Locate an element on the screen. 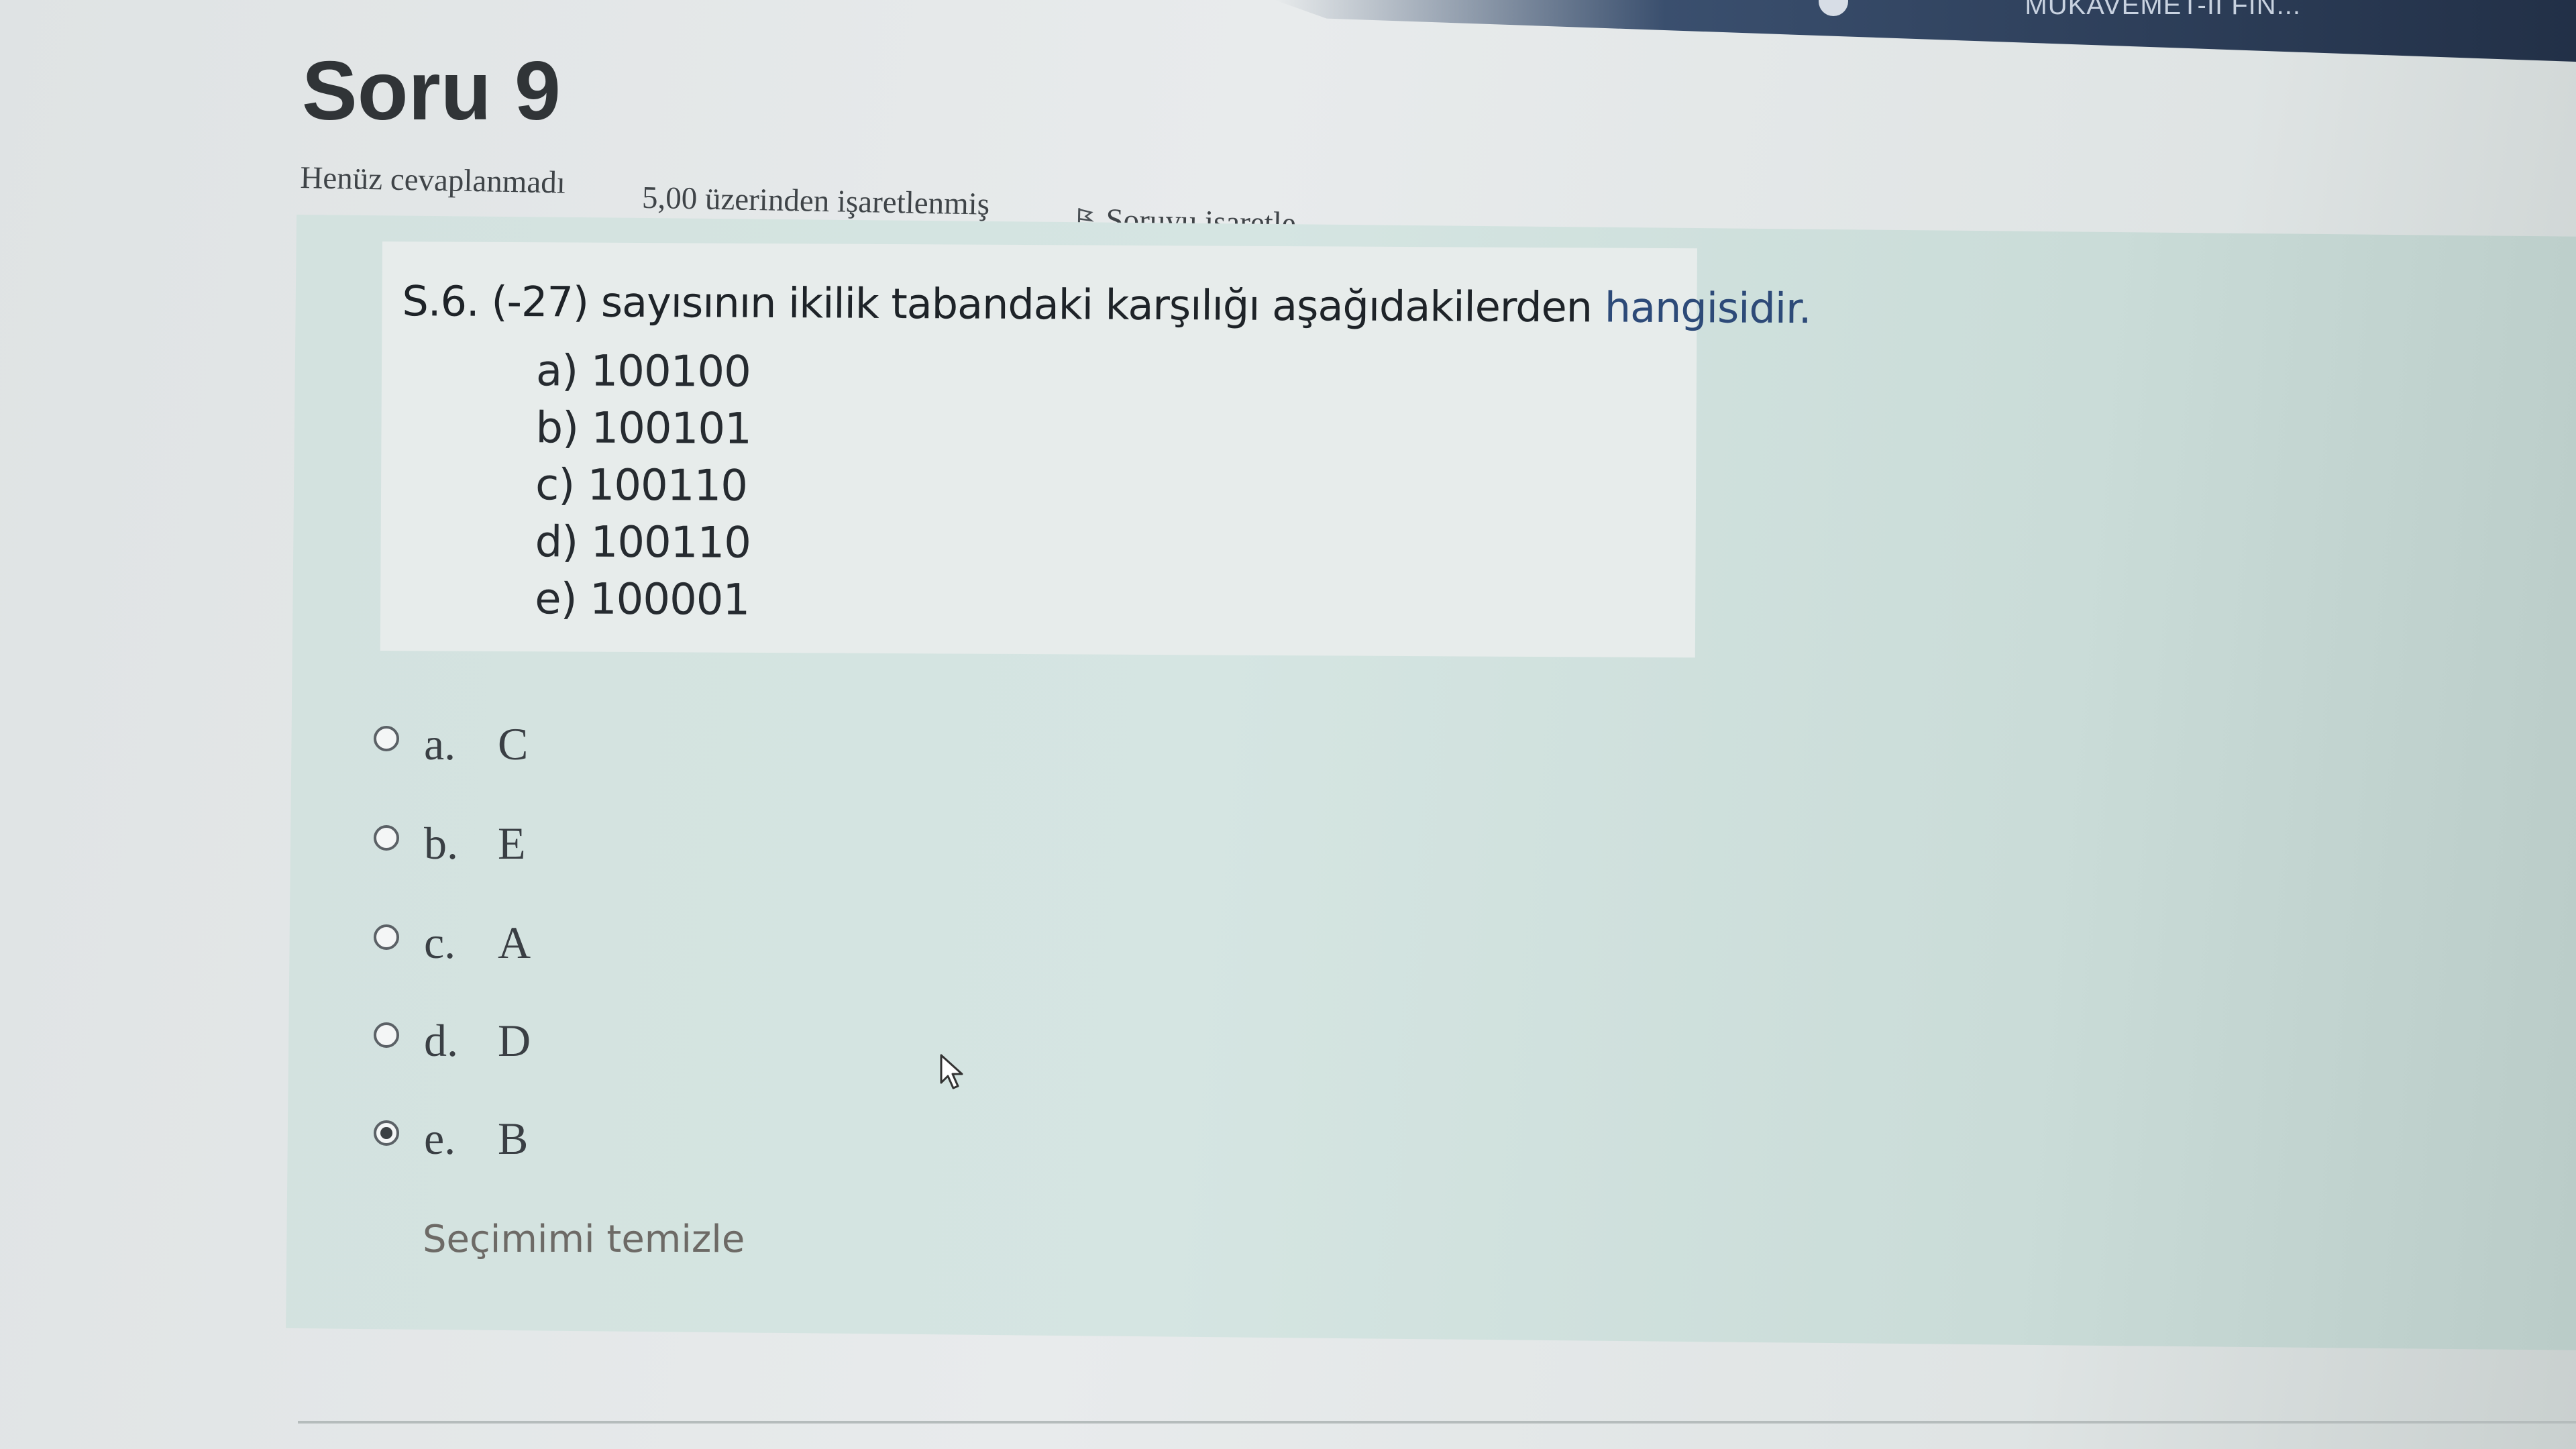 The image size is (2576, 1449). answer-letter: c. is located at coordinates (440, 942).